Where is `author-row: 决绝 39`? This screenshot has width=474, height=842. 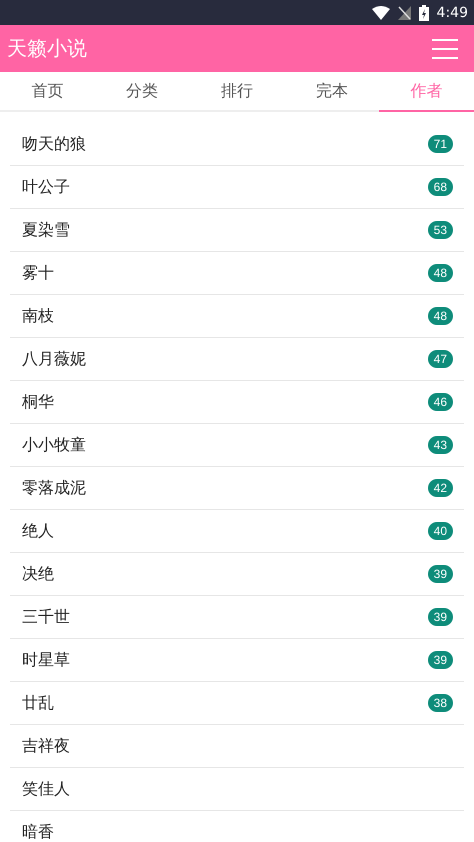
author-row: 决绝 39 is located at coordinates (237, 574).